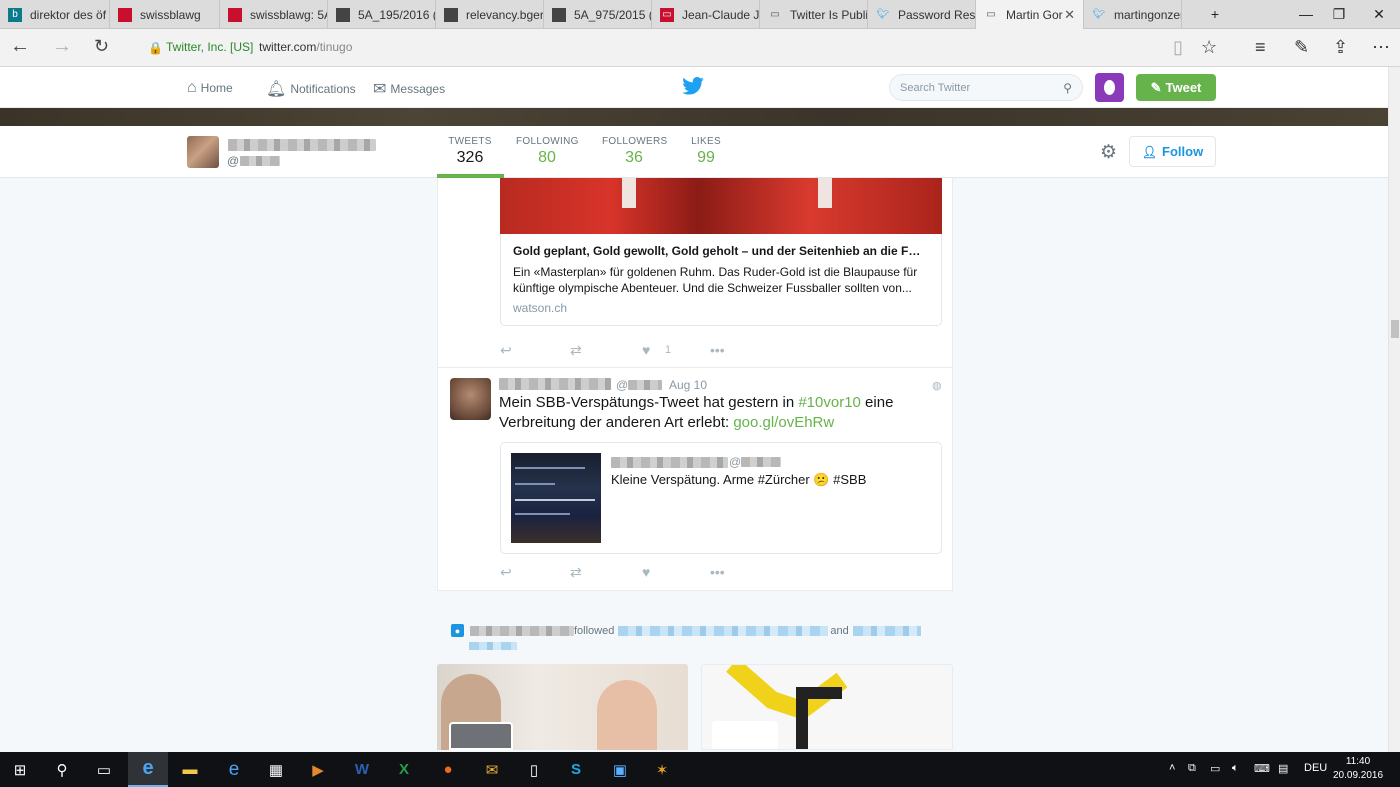 Image resolution: width=1400 pixels, height=787 pixels. Describe the element at coordinates (706, 14) in the screenshot. I see `browser-tab: ▭ Jean-Claude Ju` at that location.